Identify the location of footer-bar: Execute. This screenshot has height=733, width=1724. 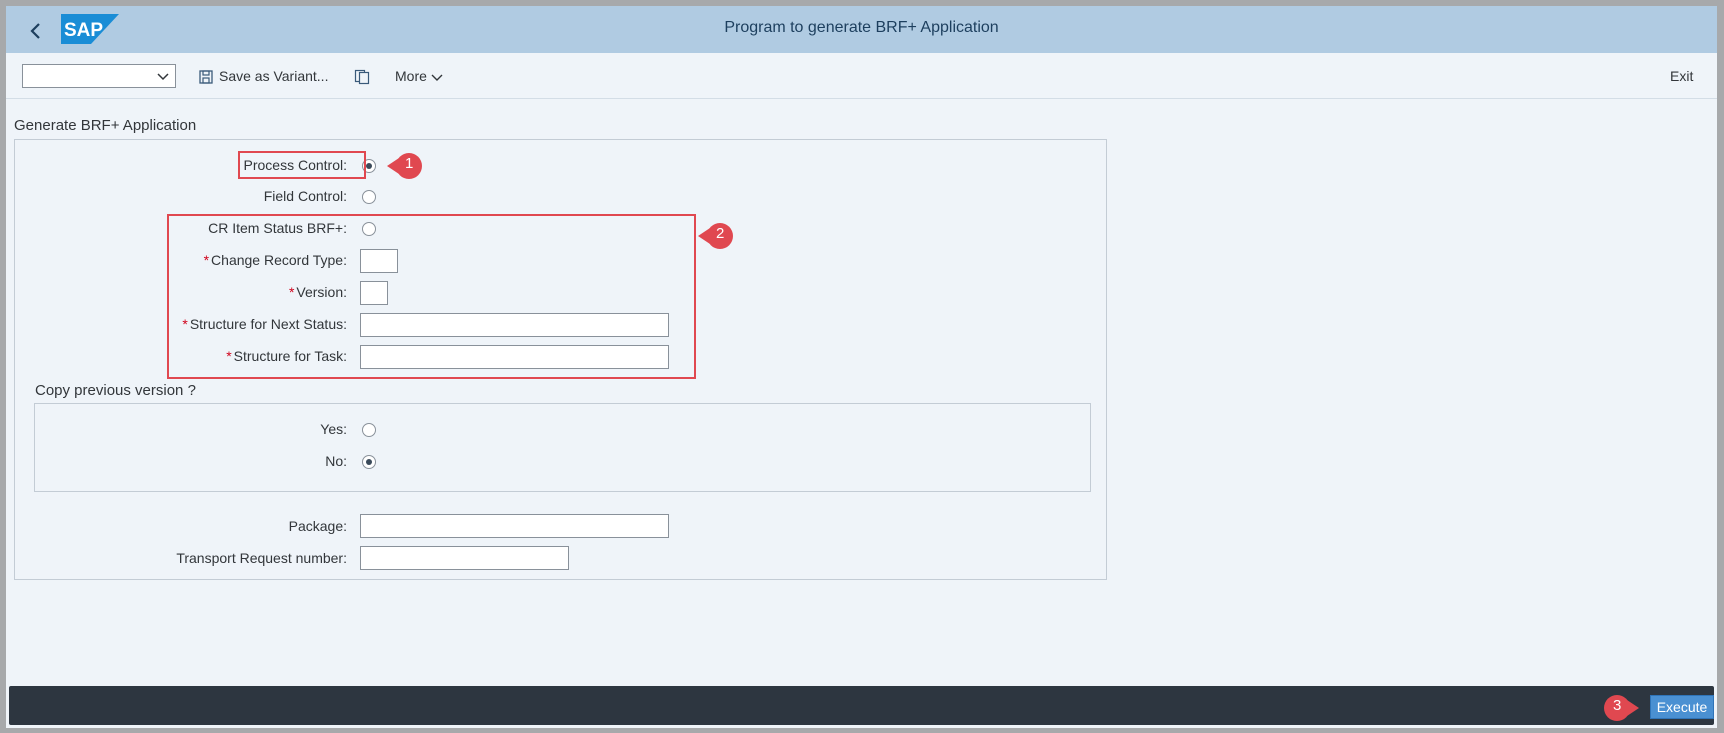
(861, 705).